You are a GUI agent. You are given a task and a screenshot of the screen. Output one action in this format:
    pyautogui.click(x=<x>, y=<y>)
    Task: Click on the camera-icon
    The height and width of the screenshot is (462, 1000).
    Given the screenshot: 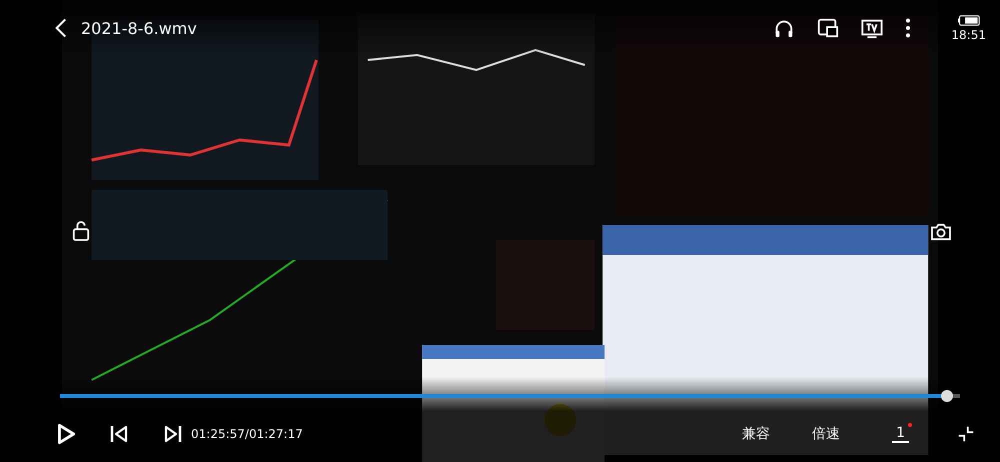 What is the action you would take?
    pyautogui.click(x=941, y=232)
    